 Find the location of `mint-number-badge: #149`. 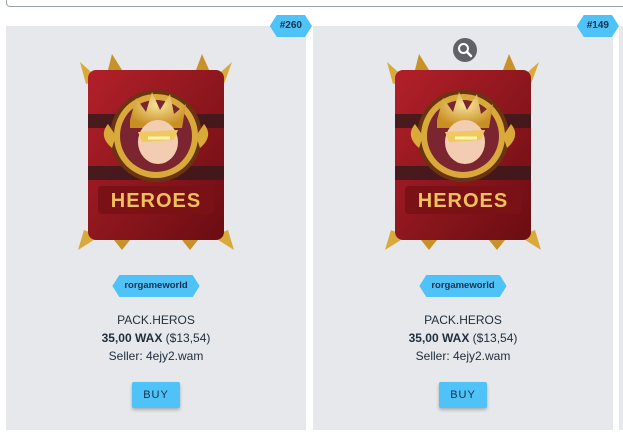

mint-number-badge: #149 is located at coordinates (598, 26).